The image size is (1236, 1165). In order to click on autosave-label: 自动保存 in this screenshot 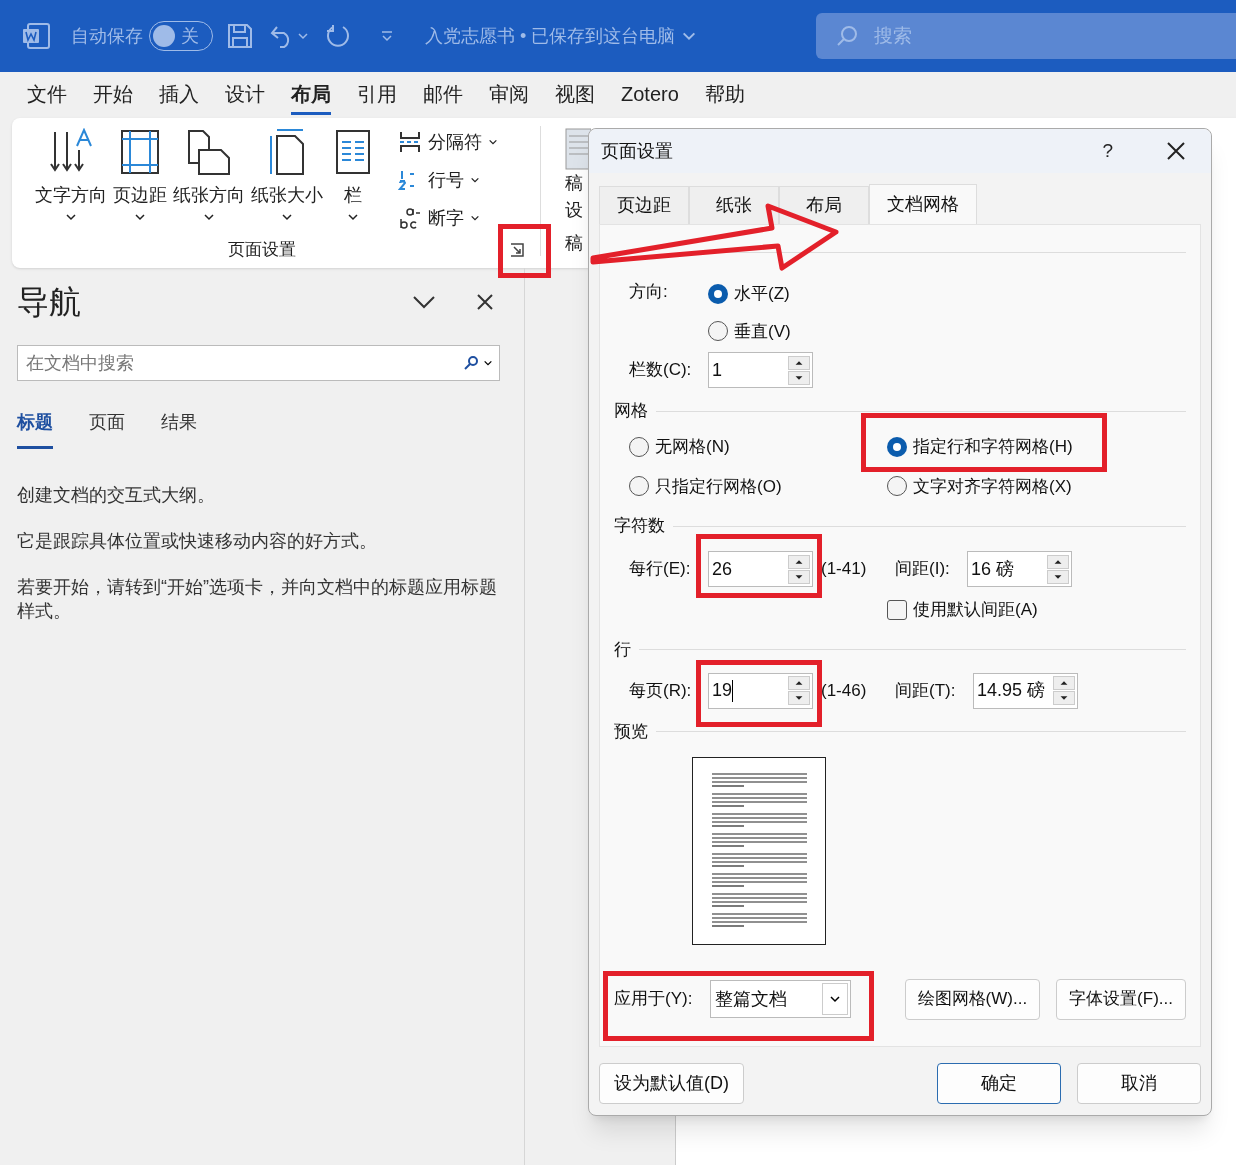, I will do `click(107, 36)`.